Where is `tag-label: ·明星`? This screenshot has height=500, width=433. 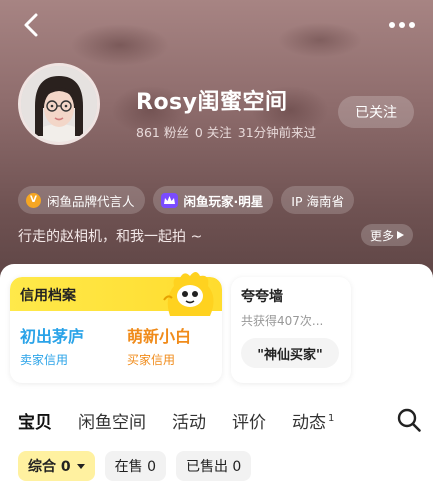
tag-label: ·明星 is located at coordinates (248, 201).